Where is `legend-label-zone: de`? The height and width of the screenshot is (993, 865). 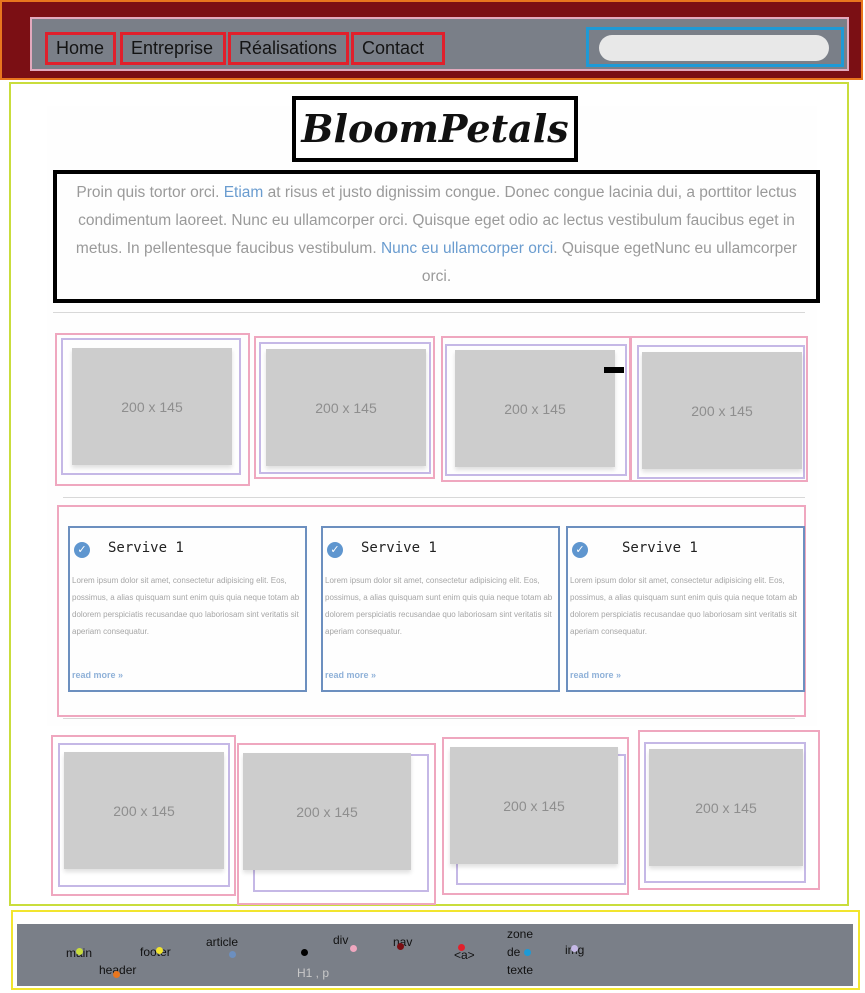 legend-label-zone: de is located at coordinates (514, 952).